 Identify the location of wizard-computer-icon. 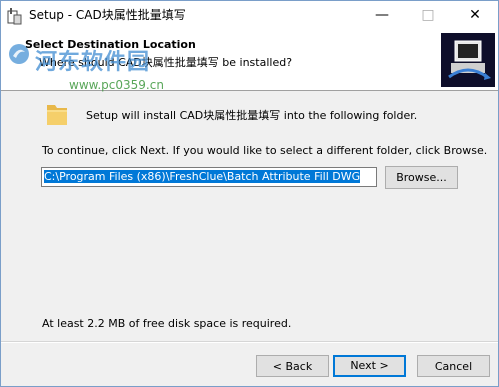
(468, 60).